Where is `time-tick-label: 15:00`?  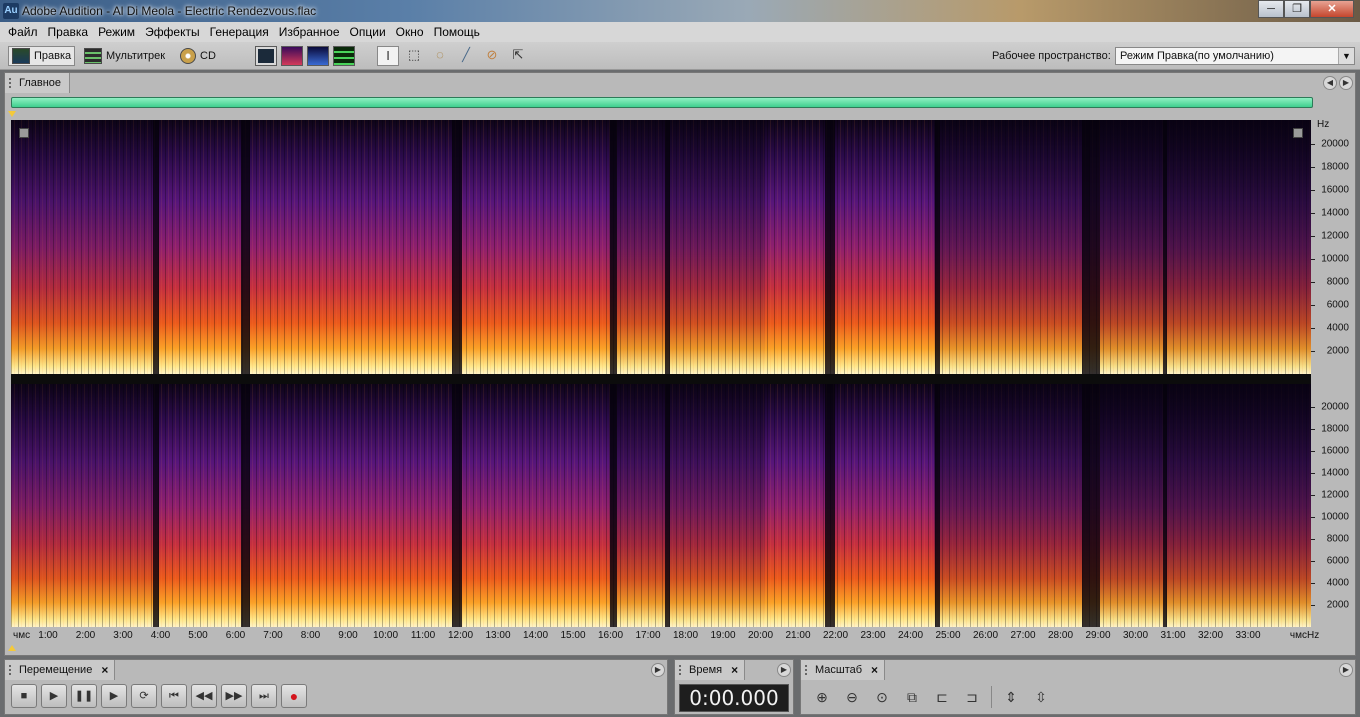 time-tick-label: 15:00 is located at coordinates (573, 635).